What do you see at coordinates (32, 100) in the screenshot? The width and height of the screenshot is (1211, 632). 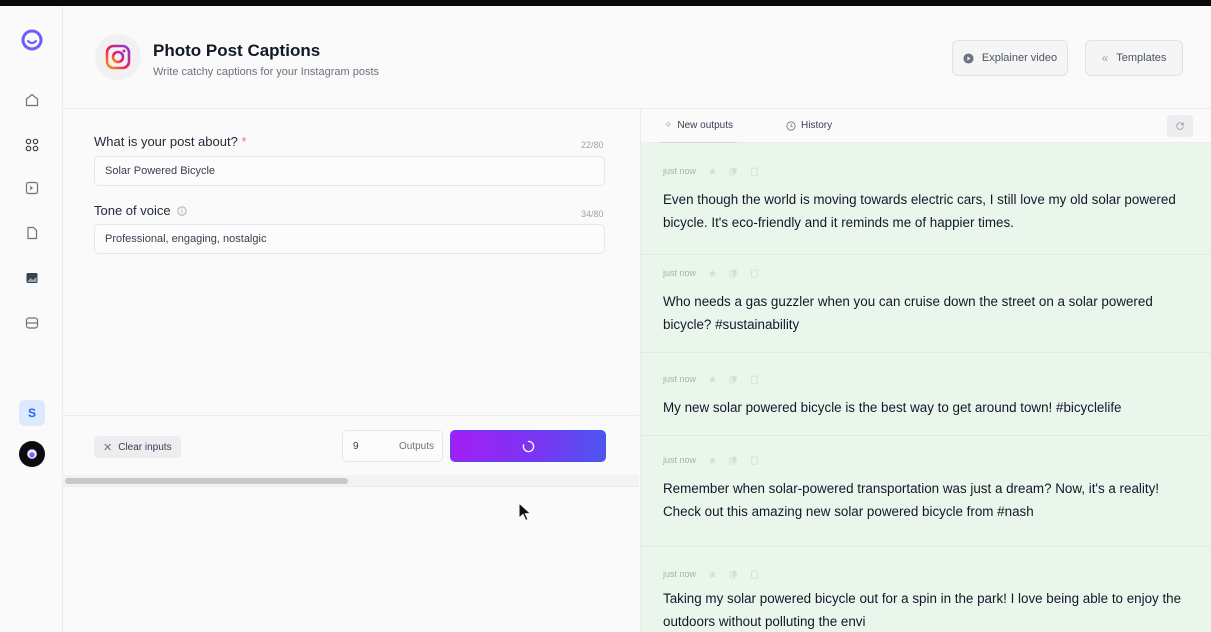 I see `home-icon` at bounding box center [32, 100].